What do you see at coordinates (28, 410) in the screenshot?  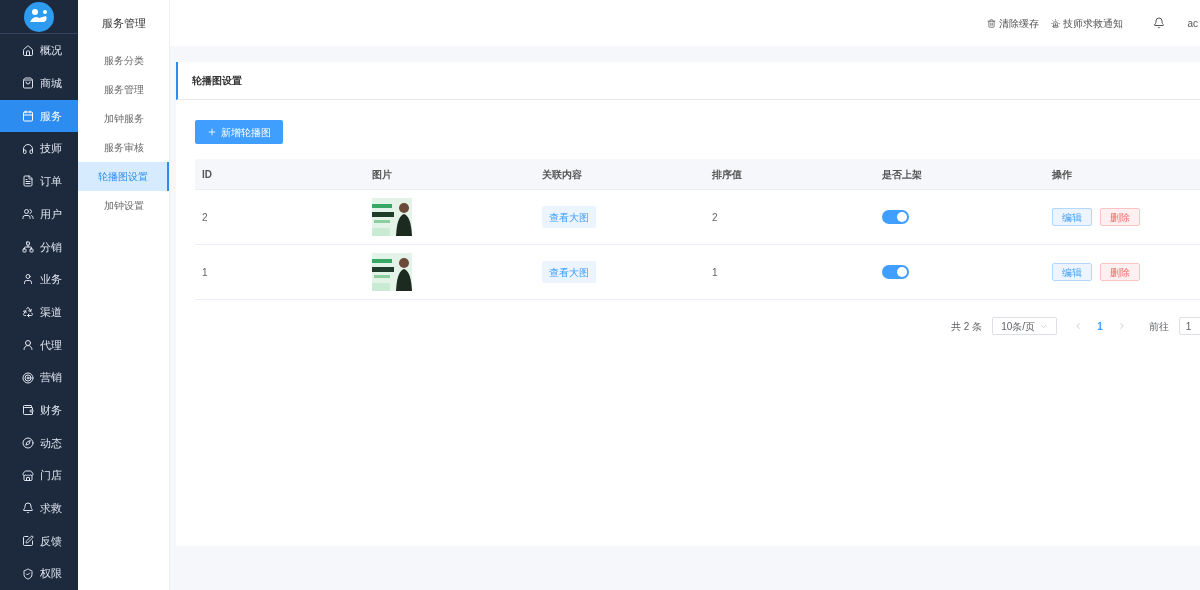 I see `wallet-icon` at bounding box center [28, 410].